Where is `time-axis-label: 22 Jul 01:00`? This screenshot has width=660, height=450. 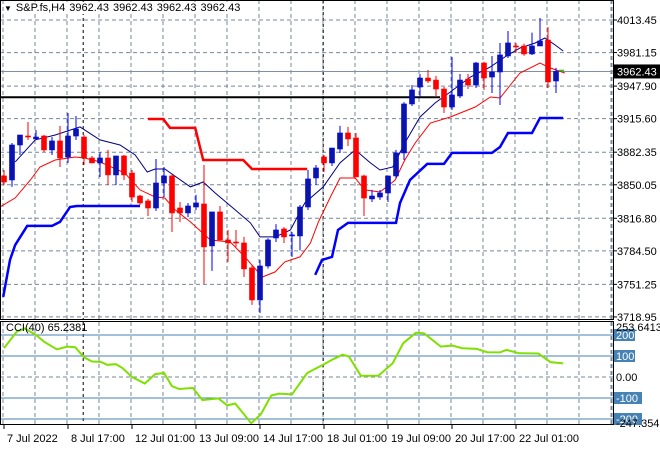
time-axis-label: 22 Jul 01:00 is located at coordinates (549, 439).